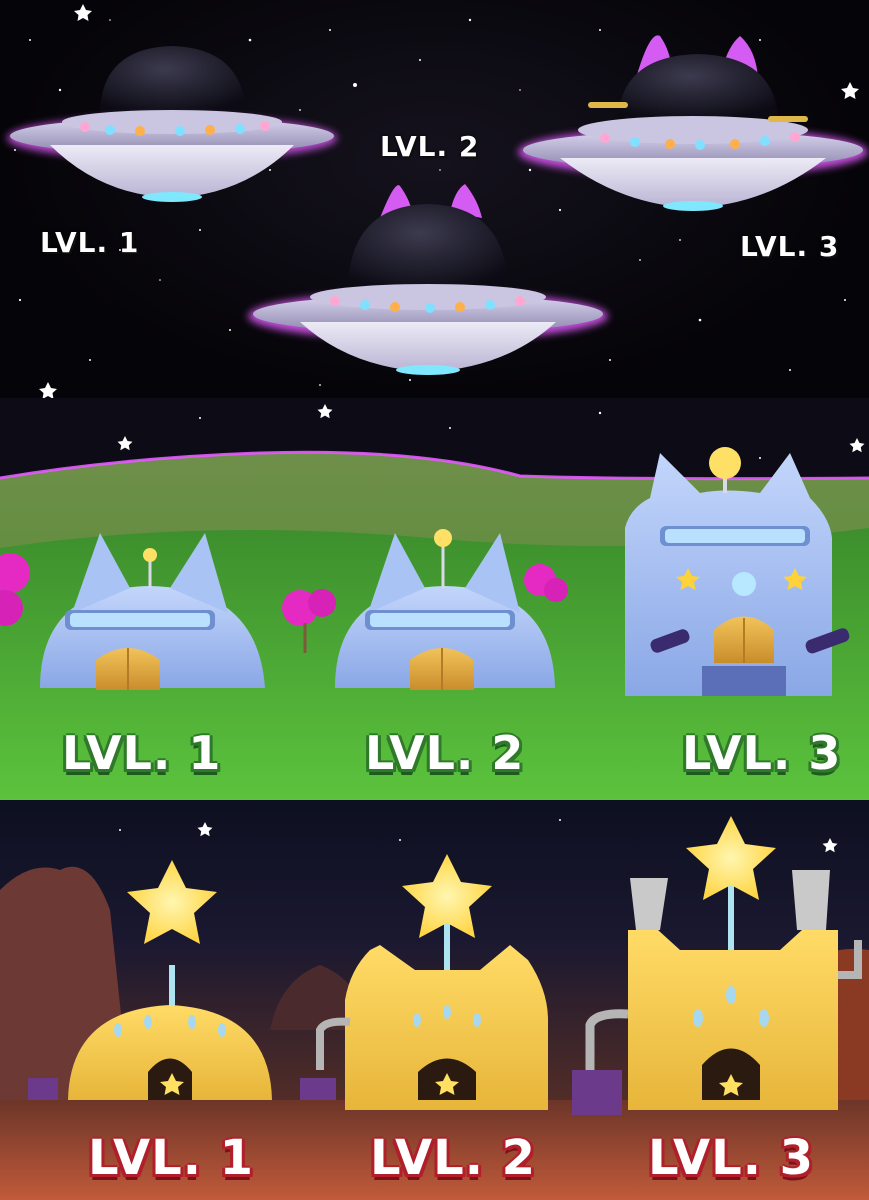 This screenshot has width=869, height=1200. What do you see at coordinates (90, 242) in the screenshot?
I see `ufo-lvl1-label: LVL. 1` at bounding box center [90, 242].